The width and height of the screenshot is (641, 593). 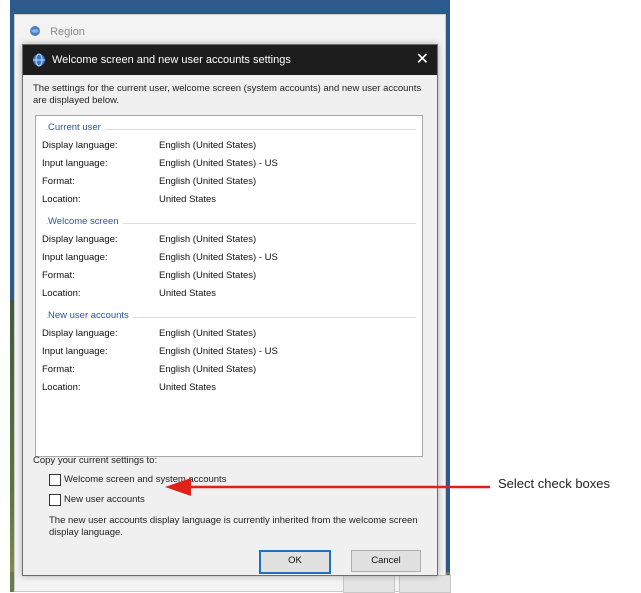 I want to click on region-window-title: Region, so click(x=57, y=31).